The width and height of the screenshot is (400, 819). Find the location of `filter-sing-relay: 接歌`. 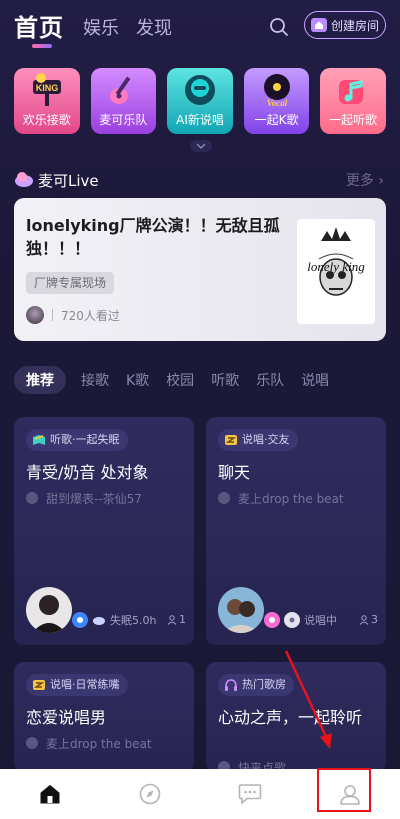

filter-sing-relay: 接歌 is located at coordinates (95, 380).